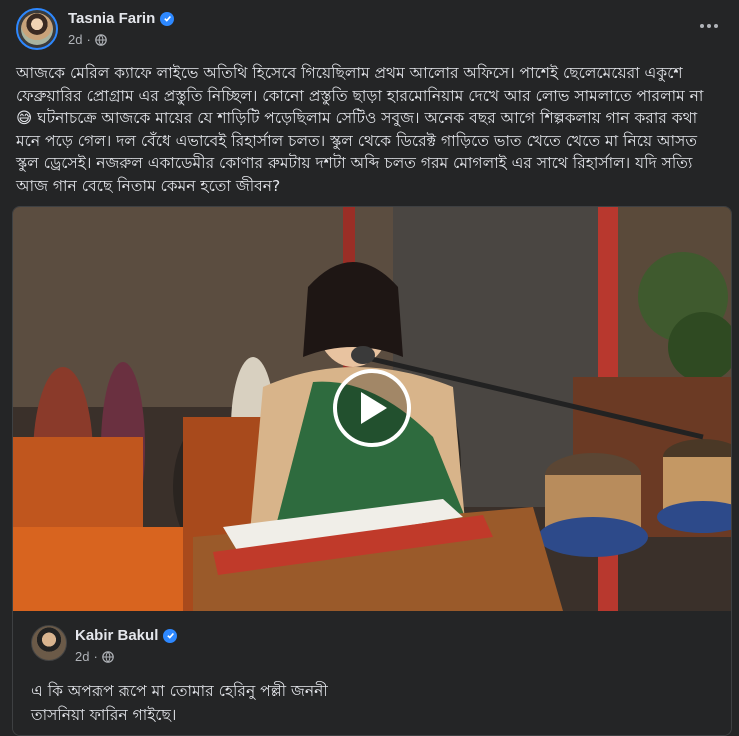  What do you see at coordinates (709, 26) in the screenshot?
I see `more-options-icon` at bounding box center [709, 26].